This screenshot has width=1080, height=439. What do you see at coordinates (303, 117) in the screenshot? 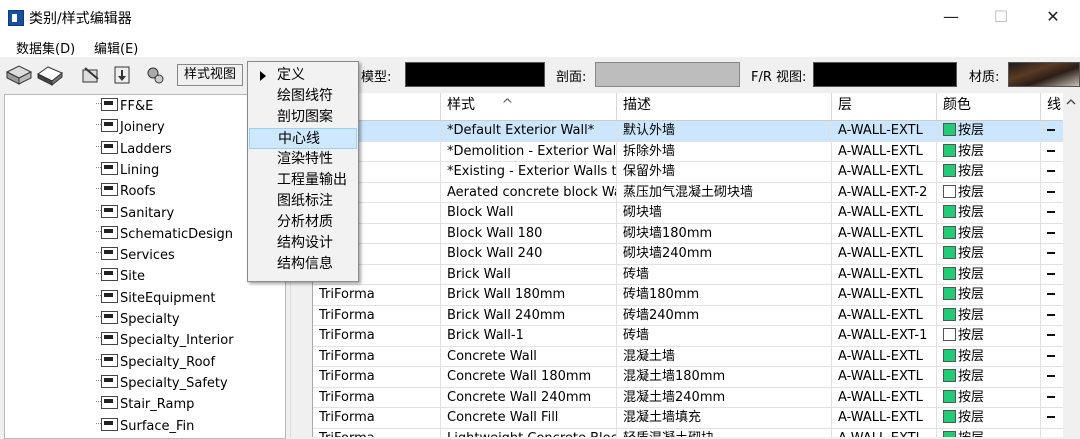
I see `popup-menu-item: 剖切图案` at bounding box center [303, 117].